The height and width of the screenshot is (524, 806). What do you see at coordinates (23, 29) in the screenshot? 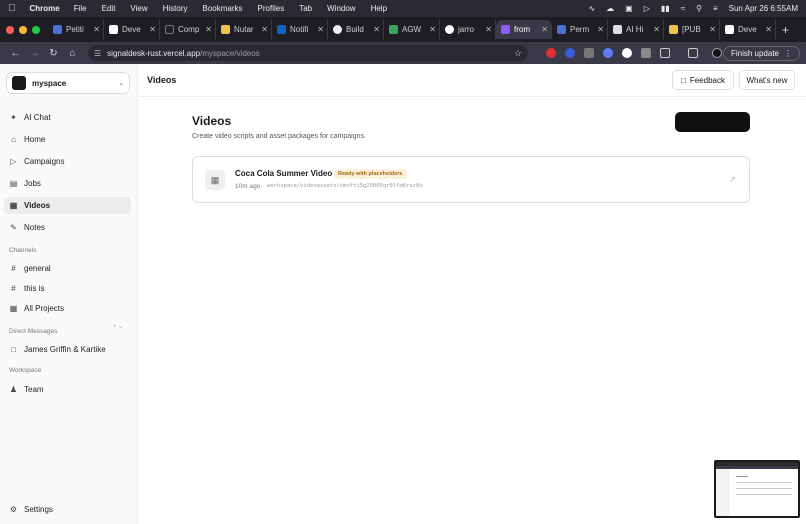
I see `minimize-window-icon` at bounding box center [23, 29].